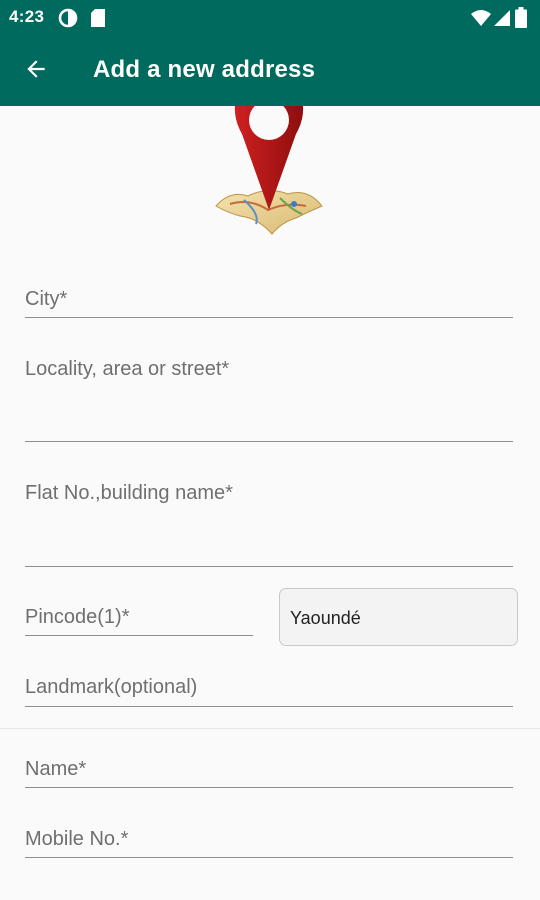 The image size is (540, 900). I want to click on mobile-field: Mobile No.*, so click(269, 839).